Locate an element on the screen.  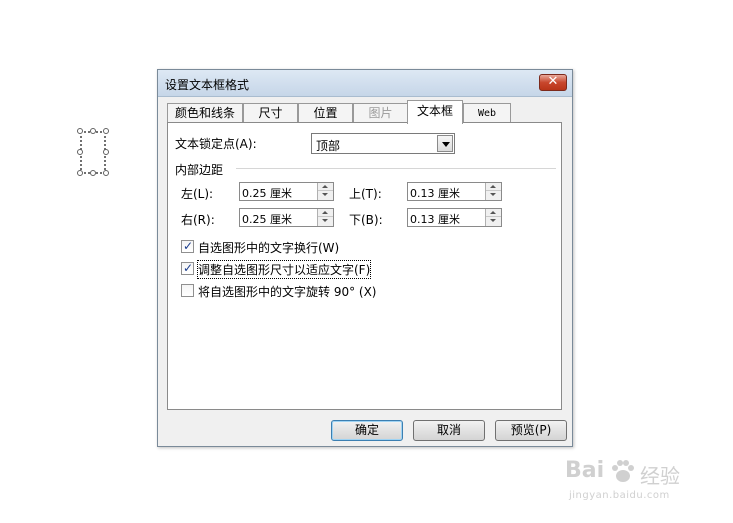
rotate-text-label: 将自选图形中的文字旋转 90° (X) is located at coordinates (287, 291).